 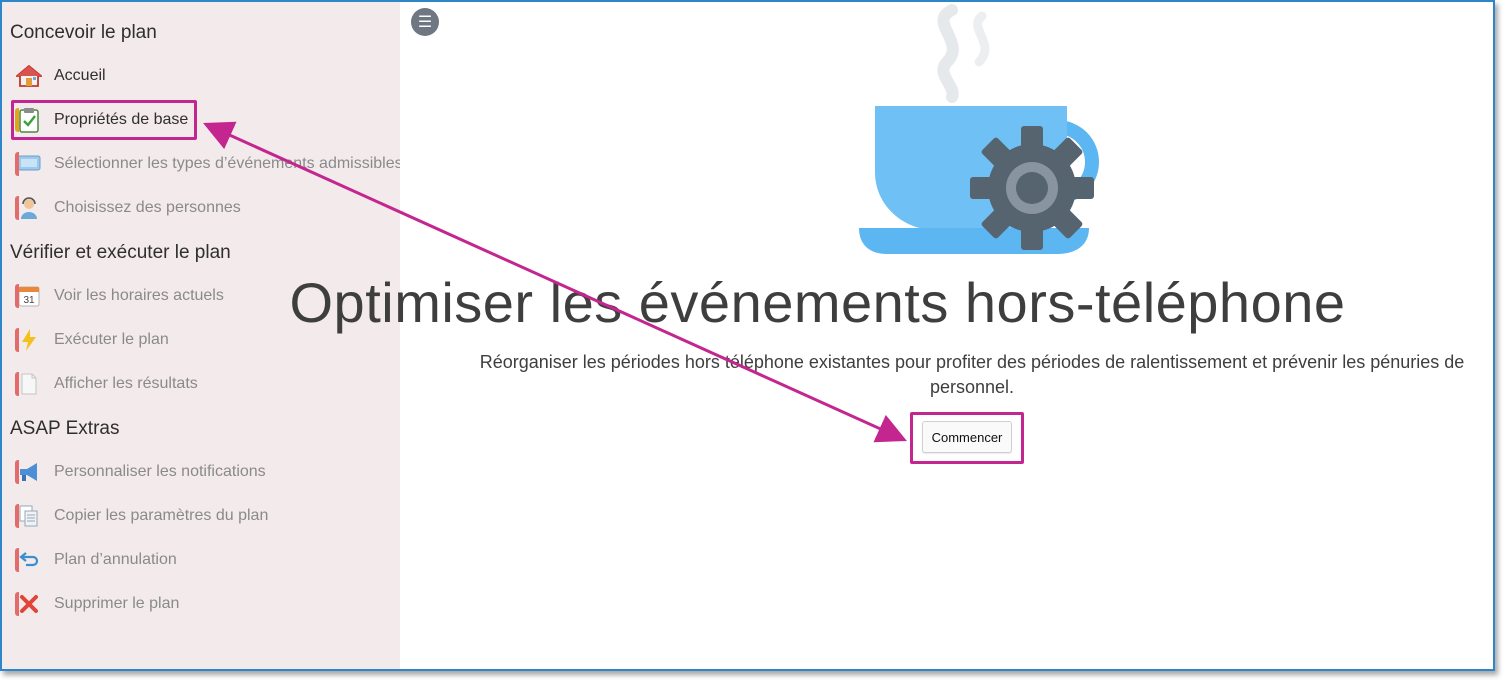 I want to click on hamburger-menu-icon: ☰, so click(x=425, y=22).